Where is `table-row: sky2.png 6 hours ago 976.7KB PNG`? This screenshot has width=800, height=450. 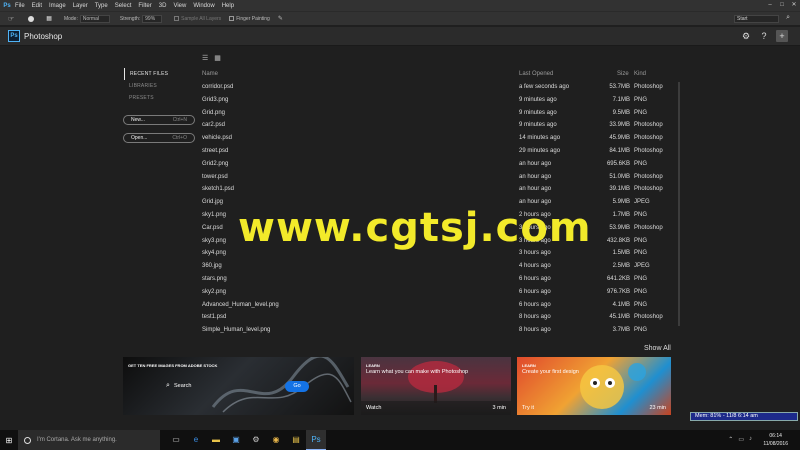
table-row: sky2.png 6 hours ago 976.7KB PNG is located at coordinates (437, 292).